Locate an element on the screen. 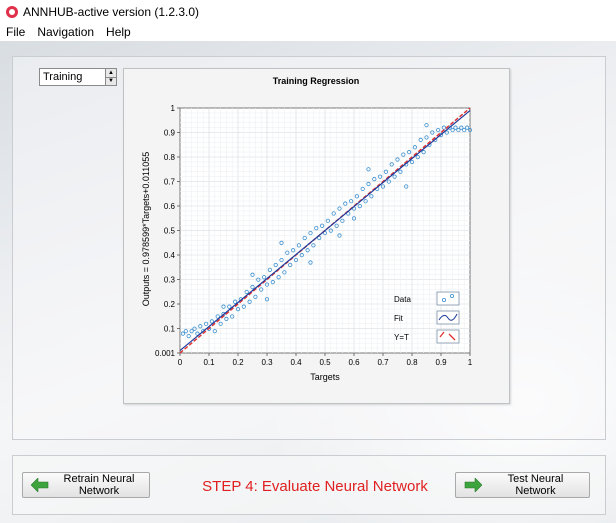 The width and height of the screenshot is (616, 523). legend-label: Data is located at coordinates (402, 299).